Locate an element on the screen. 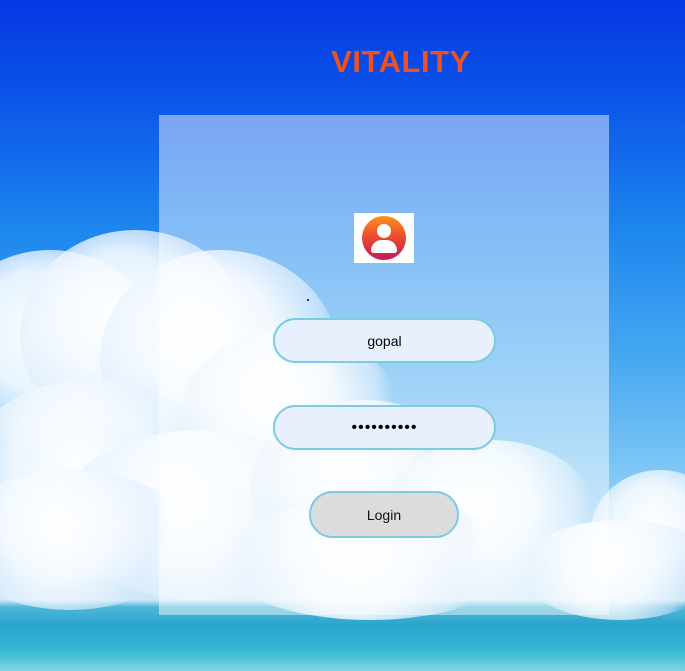  user-avatar-icon is located at coordinates (384, 238).